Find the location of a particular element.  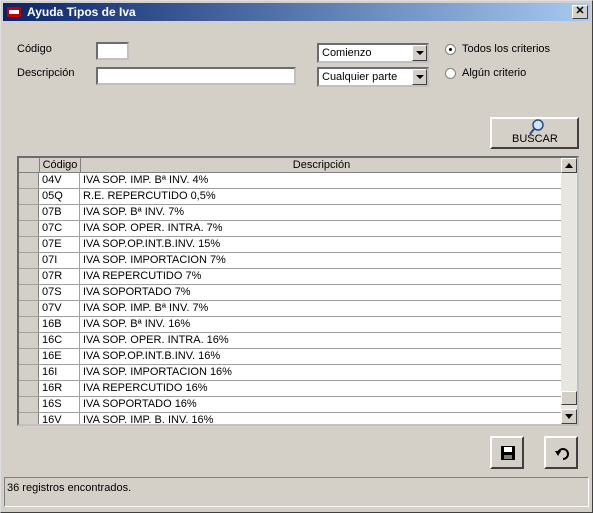

table-row: 16R IVA REPERCUTIDO 16% is located at coordinates (291, 389).